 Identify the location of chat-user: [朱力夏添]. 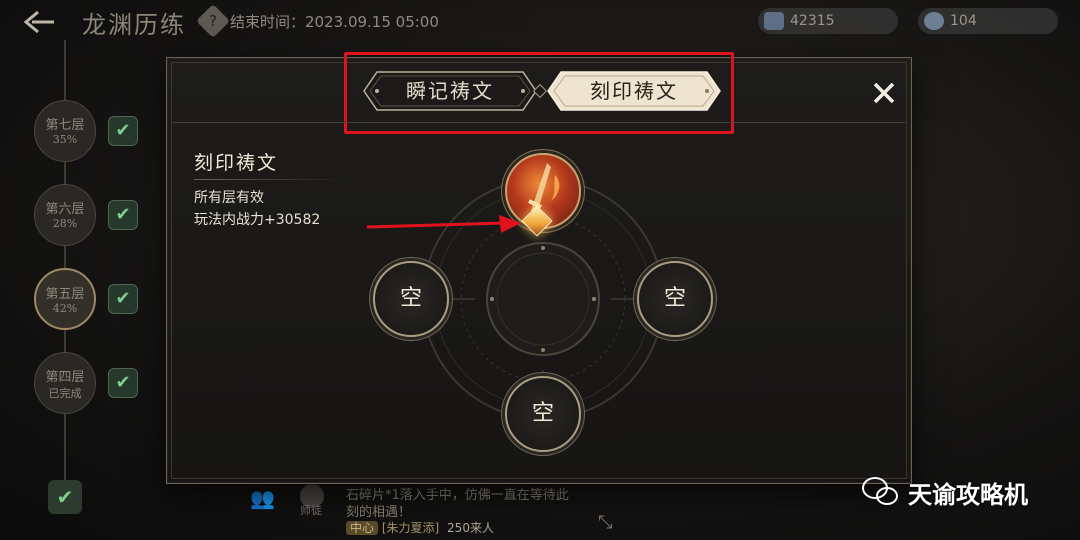
(410, 528).